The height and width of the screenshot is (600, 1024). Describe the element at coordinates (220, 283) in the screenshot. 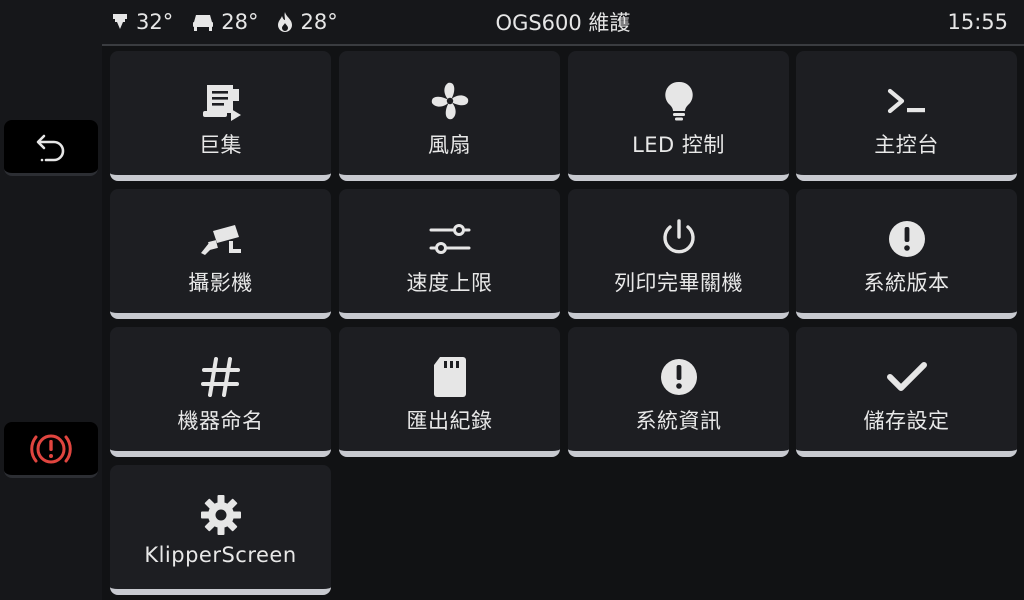

I see `tile-label: 攝影機` at that location.